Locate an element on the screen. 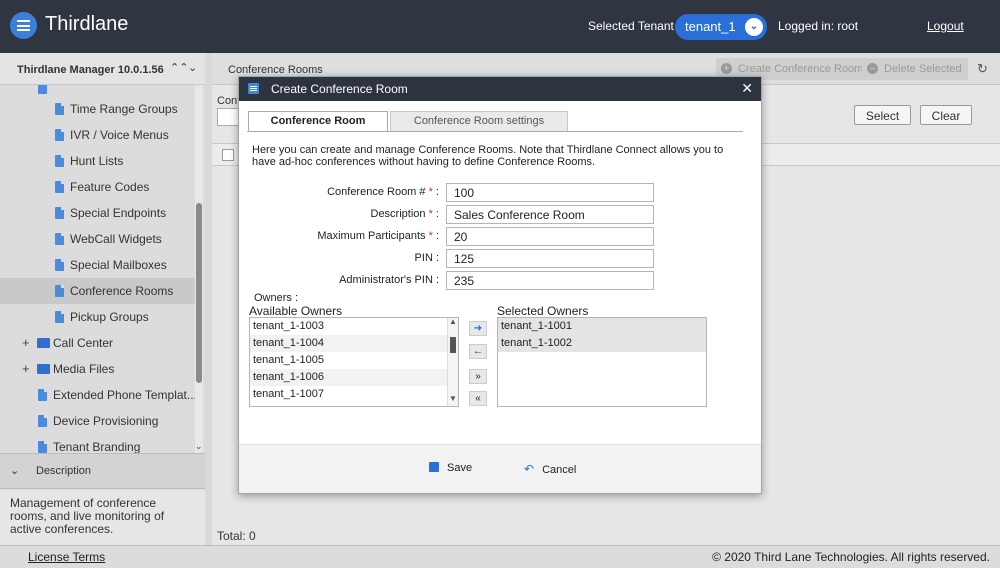 Image resolution: width=1000 pixels, height=568 pixels. description-label: Description * : is located at coordinates (405, 214).